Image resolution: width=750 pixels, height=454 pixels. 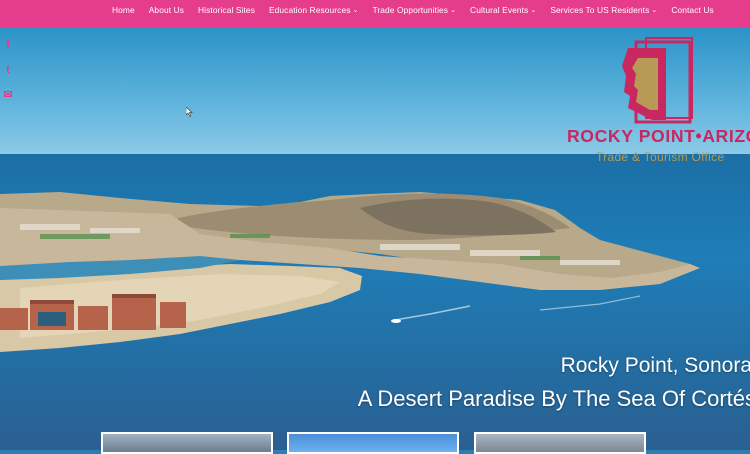 I want to click on brand-name: ROCKY POINT•ARIZONA, so click(x=658, y=136).